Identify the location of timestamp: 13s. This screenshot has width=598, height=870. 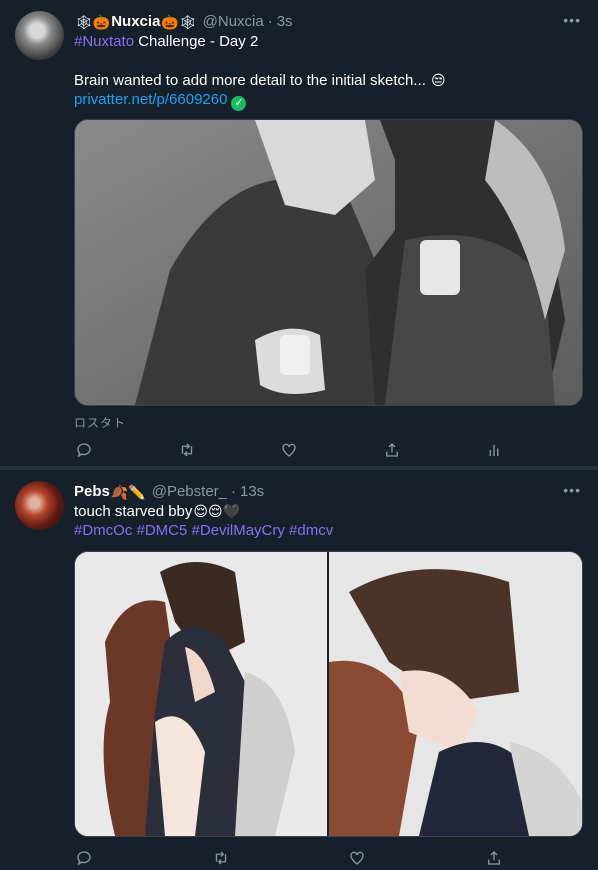
(252, 492).